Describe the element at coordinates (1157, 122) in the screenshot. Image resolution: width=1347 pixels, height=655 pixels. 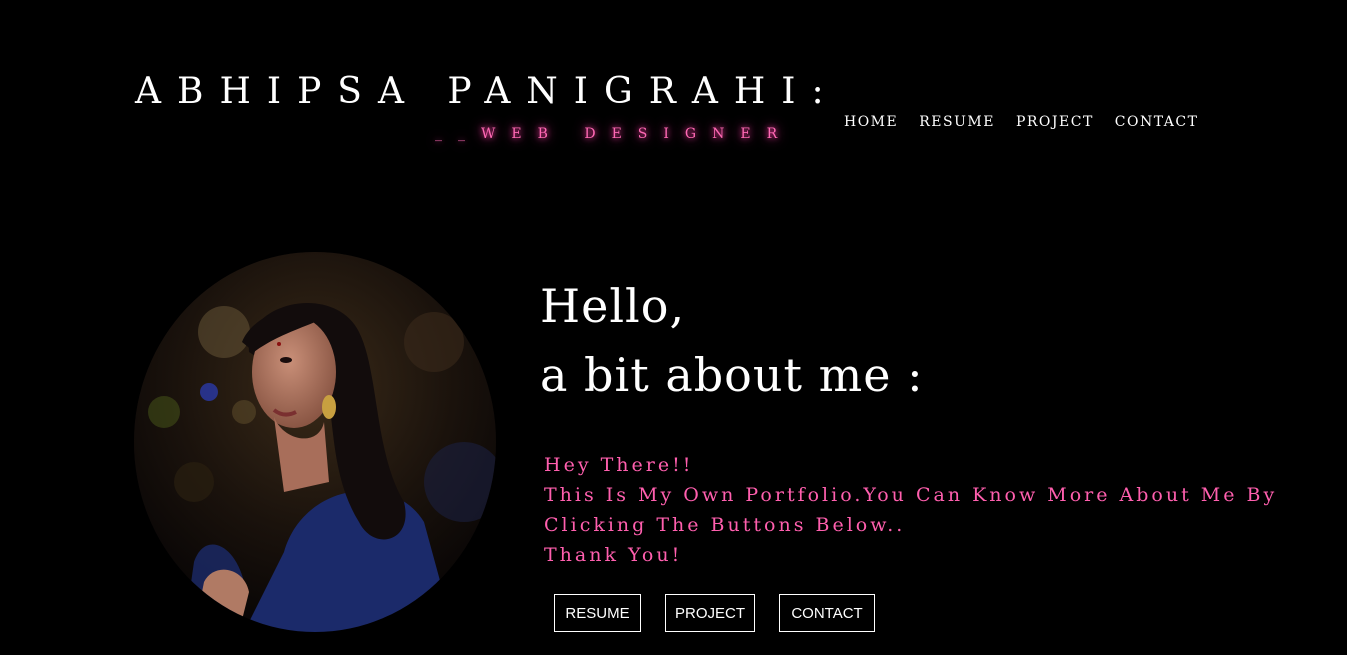
I see `nav-contact-link: CONTACT` at that location.